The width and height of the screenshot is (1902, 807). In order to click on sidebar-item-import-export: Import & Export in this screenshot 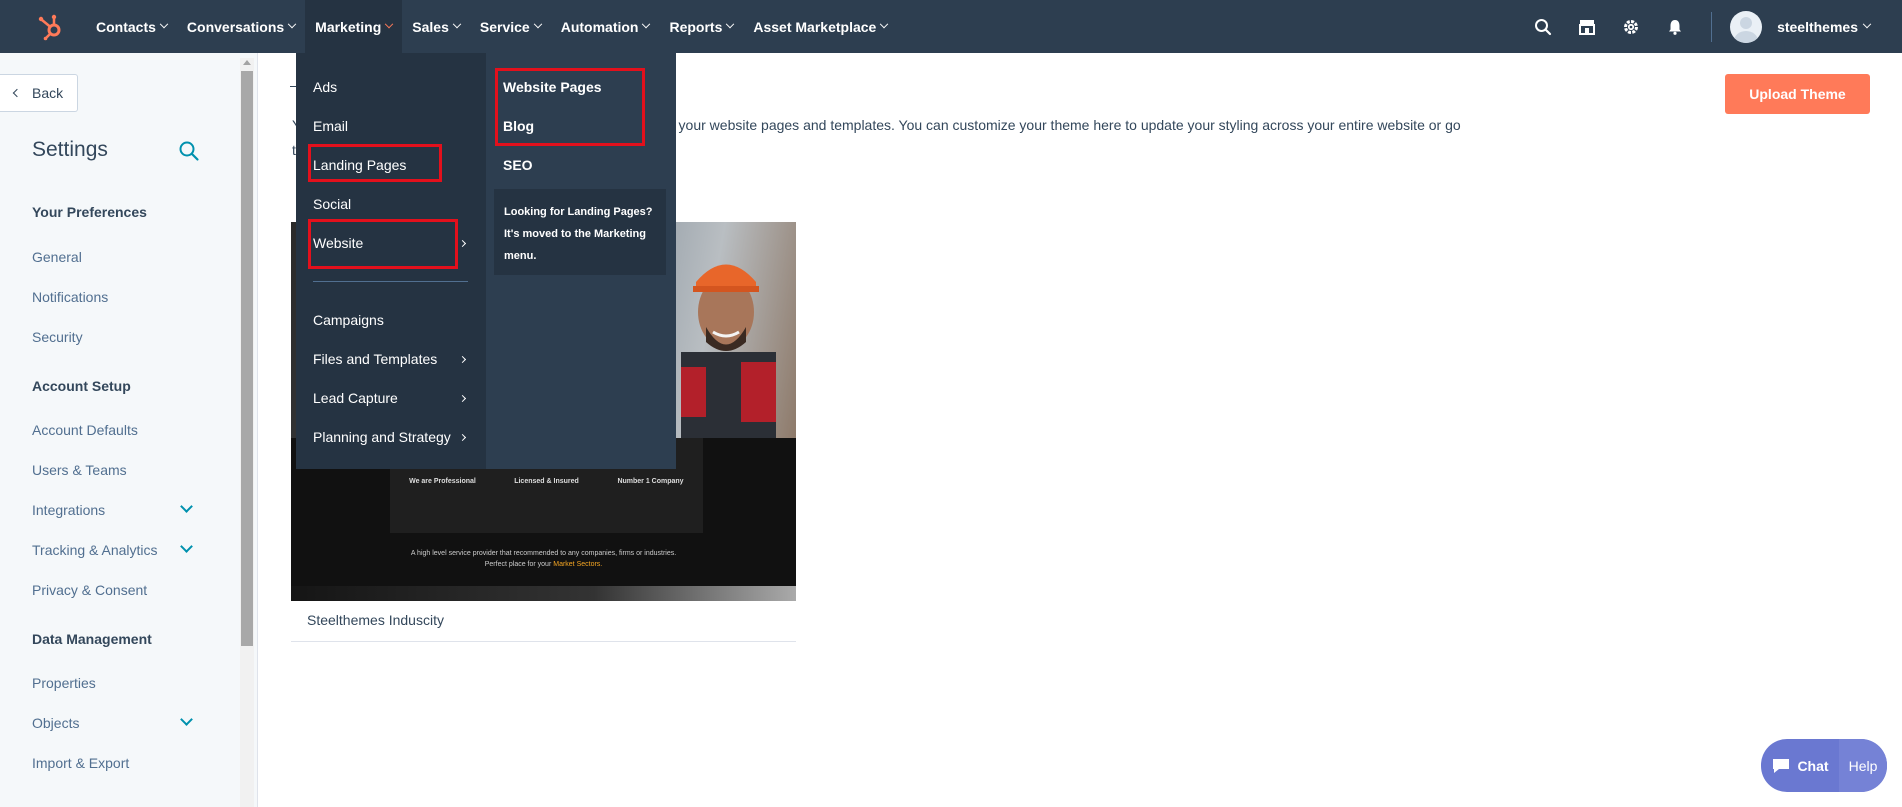, I will do `click(80, 763)`.